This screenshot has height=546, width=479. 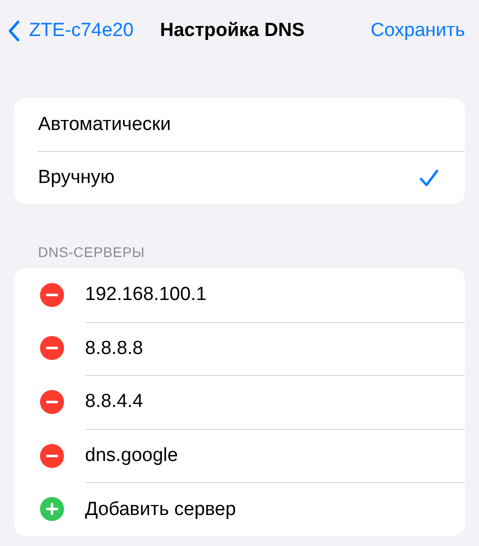 What do you see at coordinates (160, 509) in the screenshot?
I see `add-server-label: Добавить сервер` at bounding box center [160, 509].